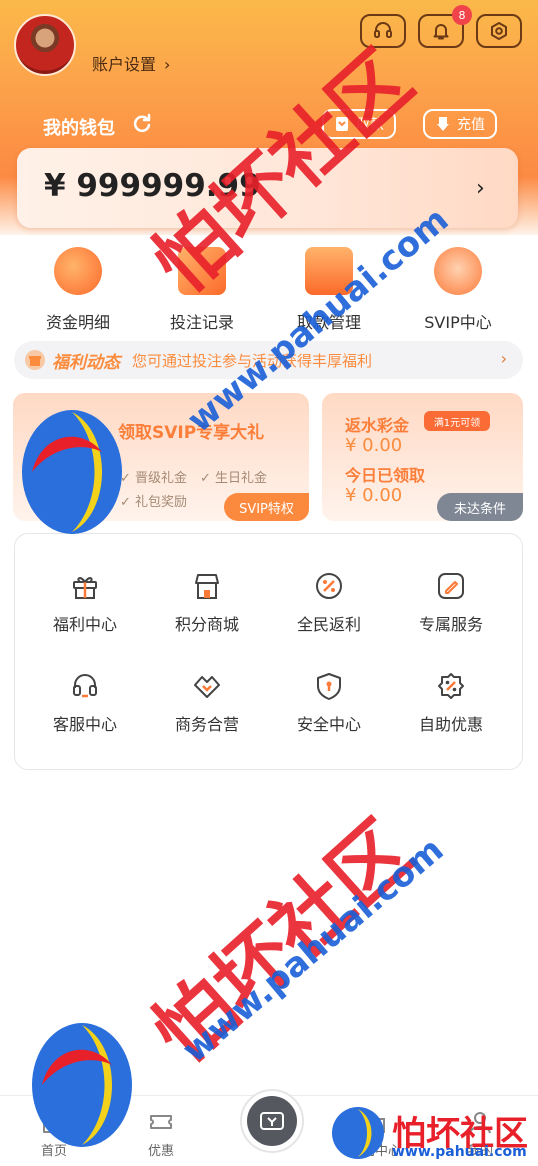 The width and height of the screenshot is (538, 1166). What do you see at coordinates (374, 495) in the screenshot?
I see `rebate-claimed-value: ¥ 0.00` at bounding box center [374, 495].